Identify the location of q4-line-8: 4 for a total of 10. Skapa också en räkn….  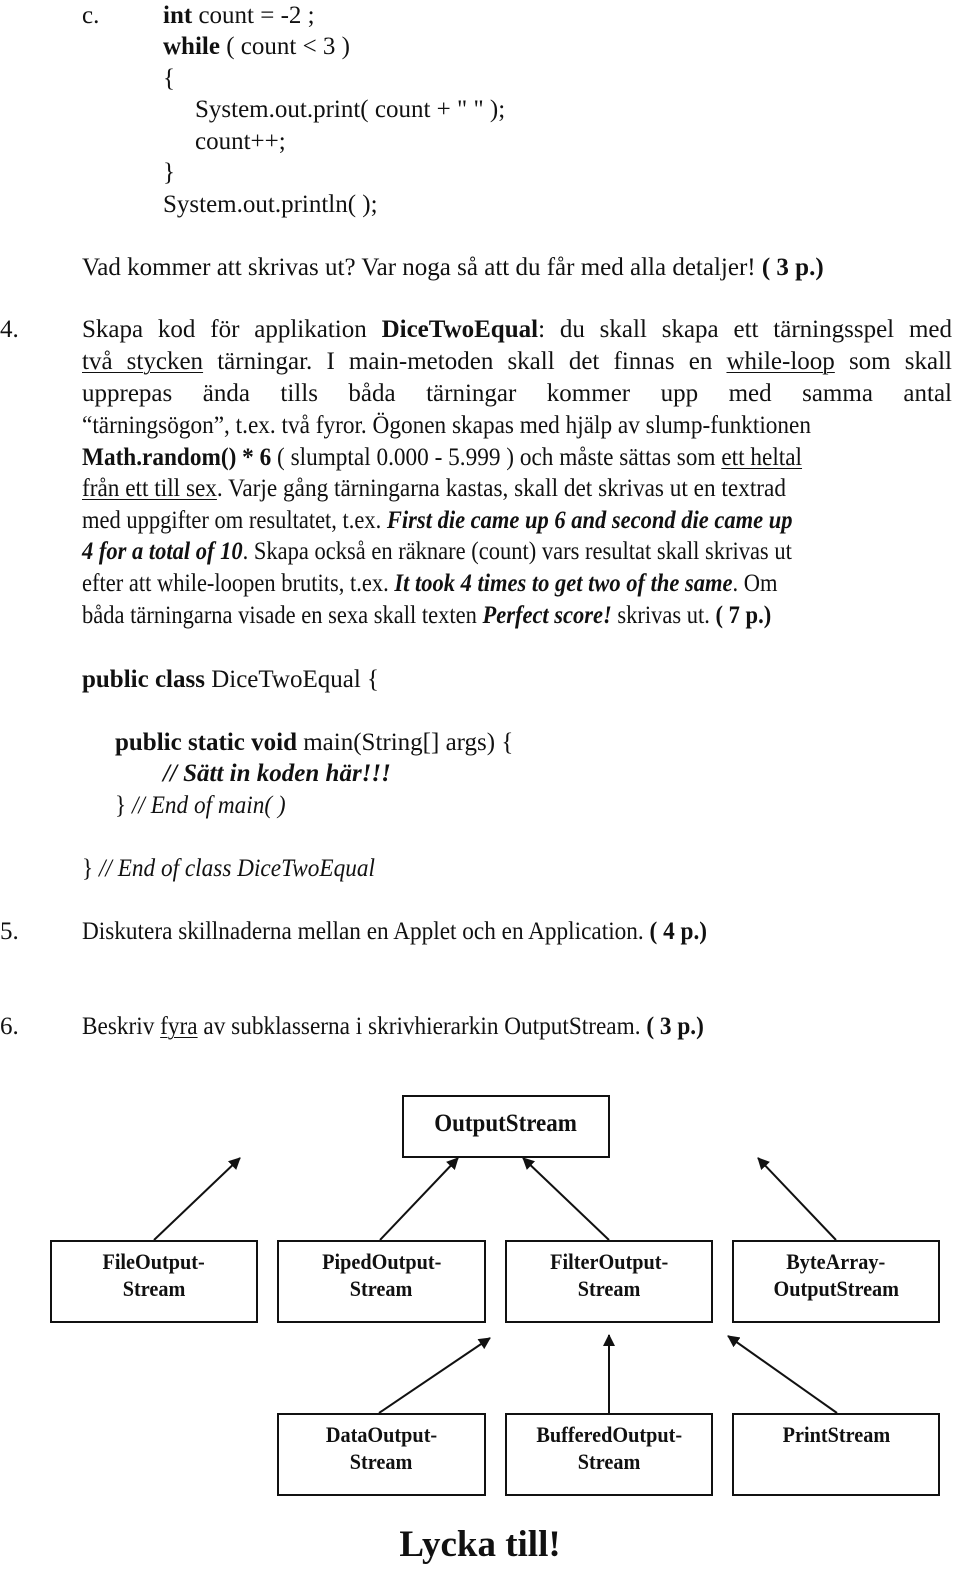
(437, 551).